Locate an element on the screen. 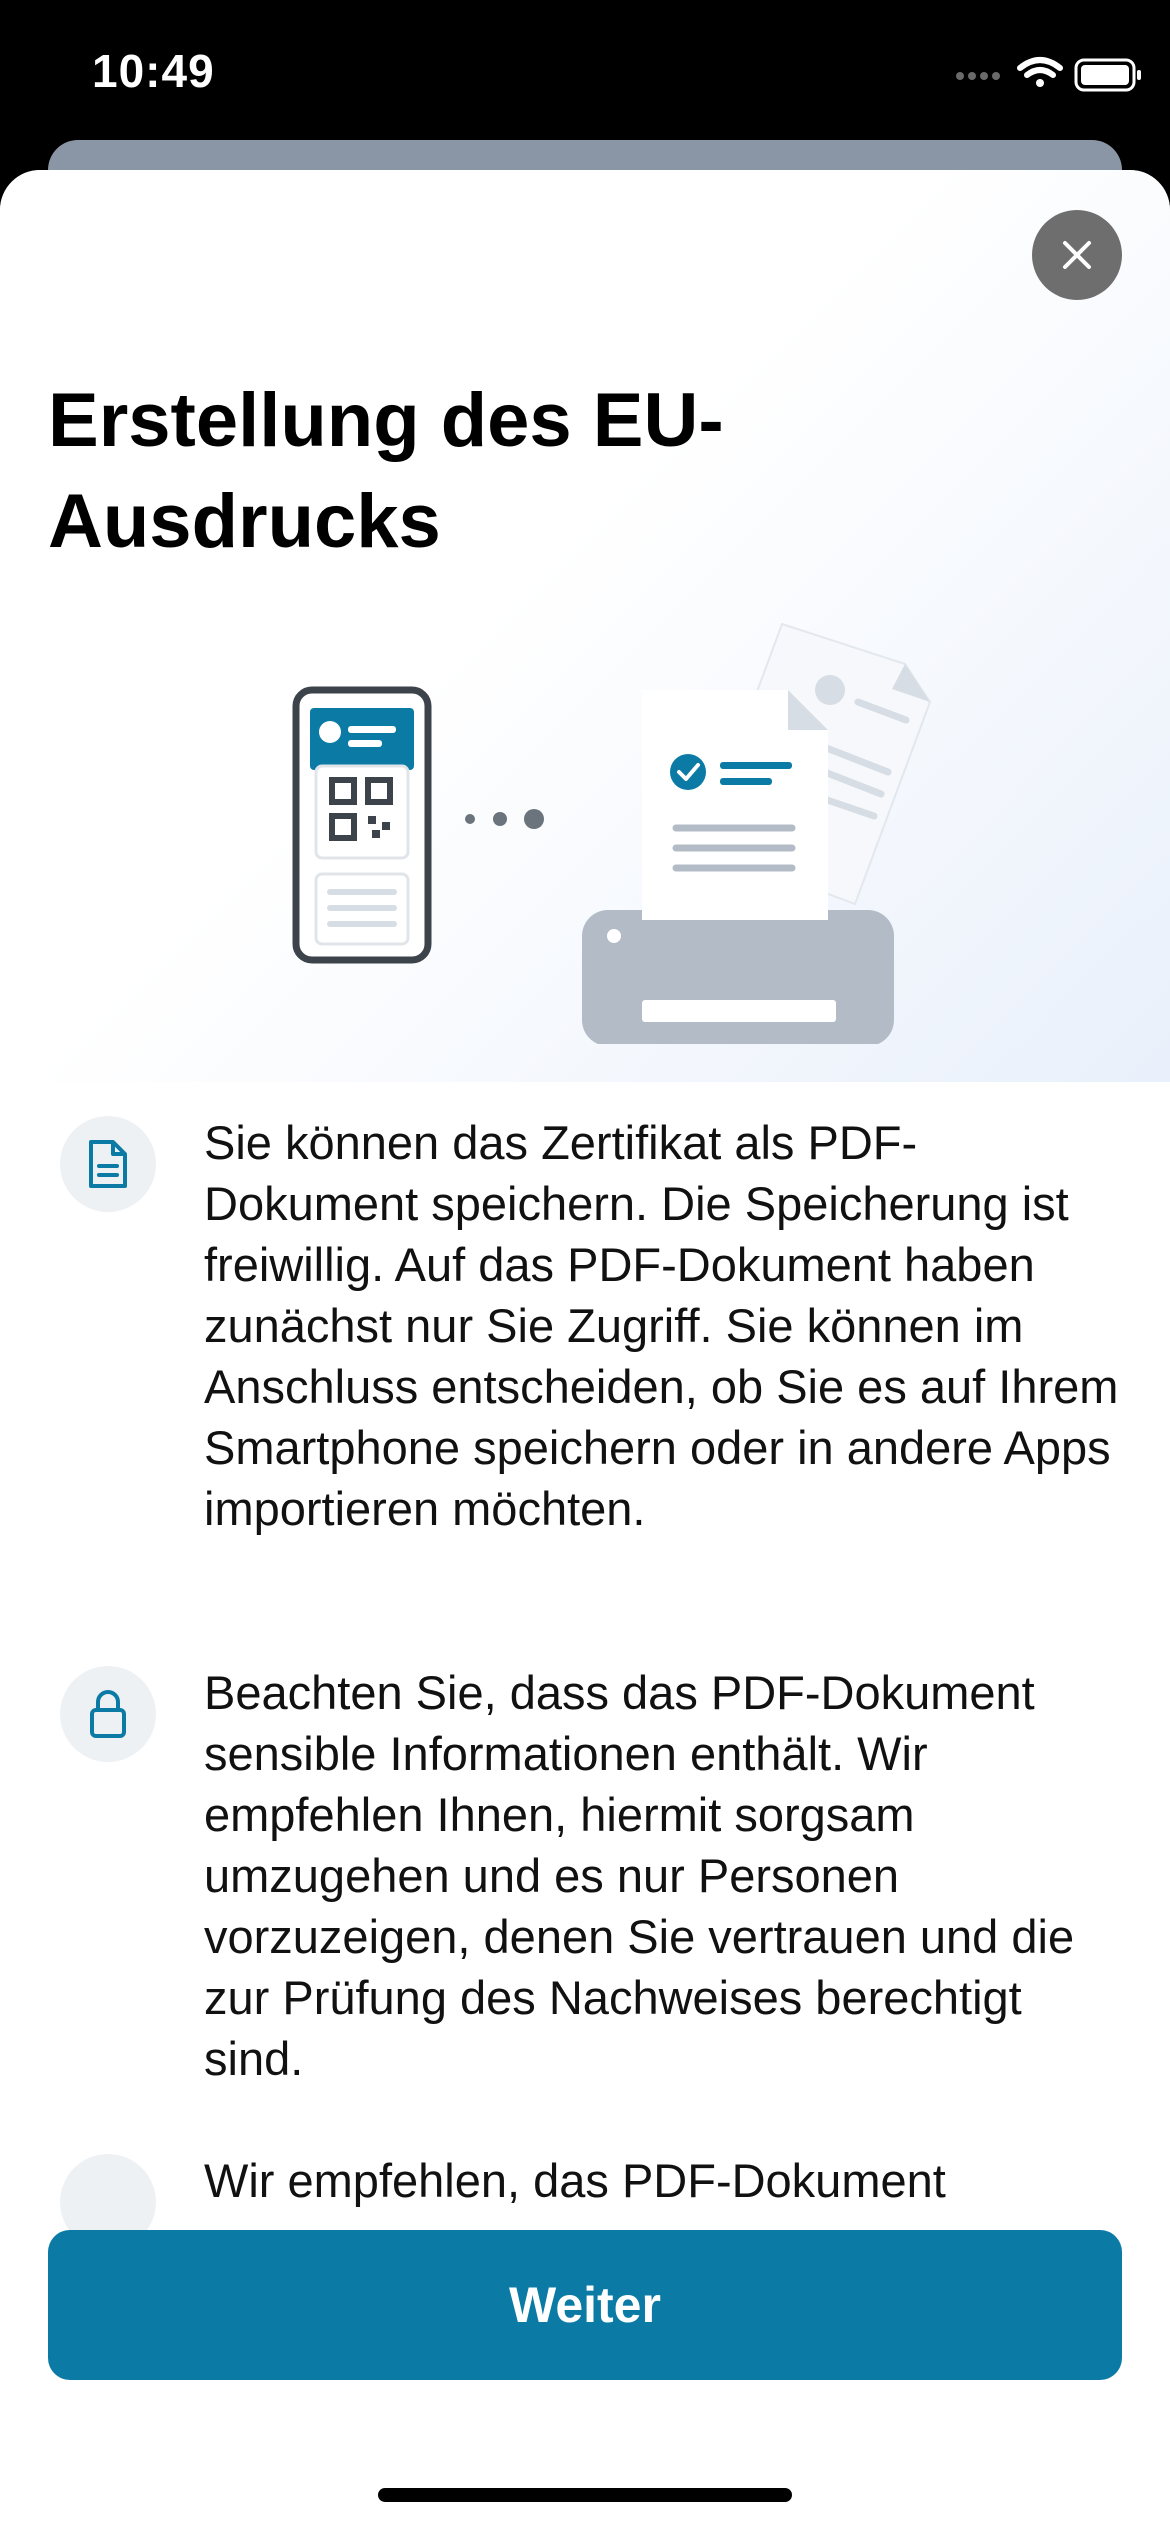 The height and width of the screenshot is (2532, 1170). cellular-signal-icon is located at coordinates (978, 76).